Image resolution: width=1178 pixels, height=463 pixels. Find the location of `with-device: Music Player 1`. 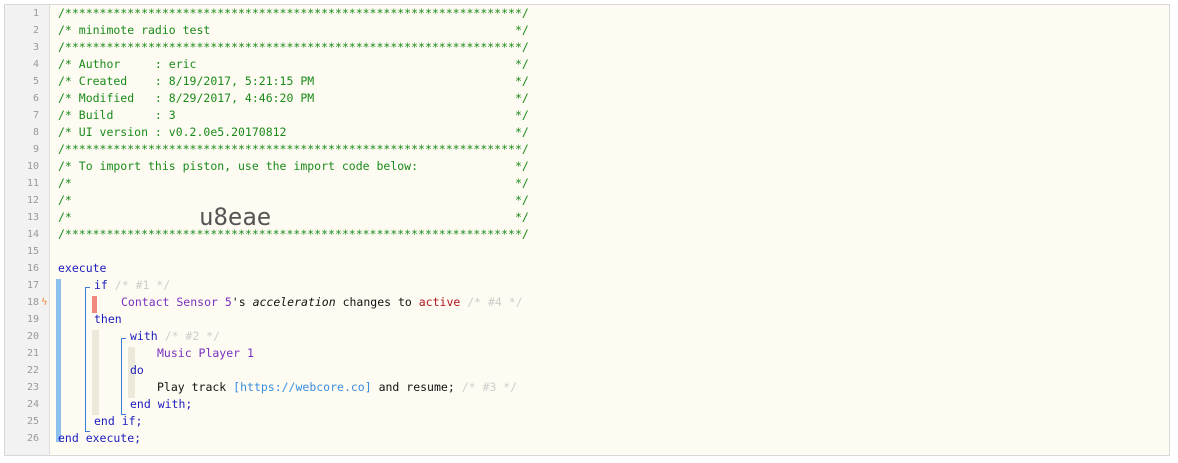

with-device: Music Player 1 is located at coordinates (205, 353).